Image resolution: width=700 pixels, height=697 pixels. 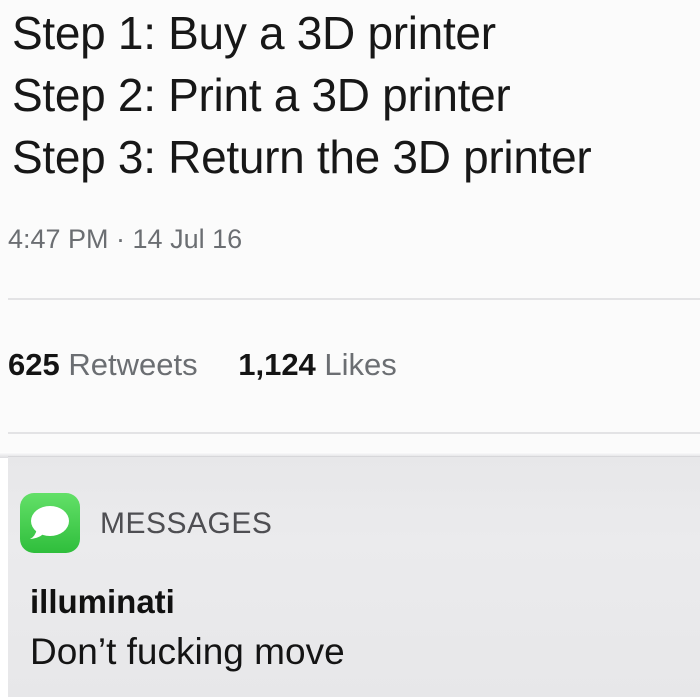 I want to click on retweets-count: 625, so click(x=34, y=364).